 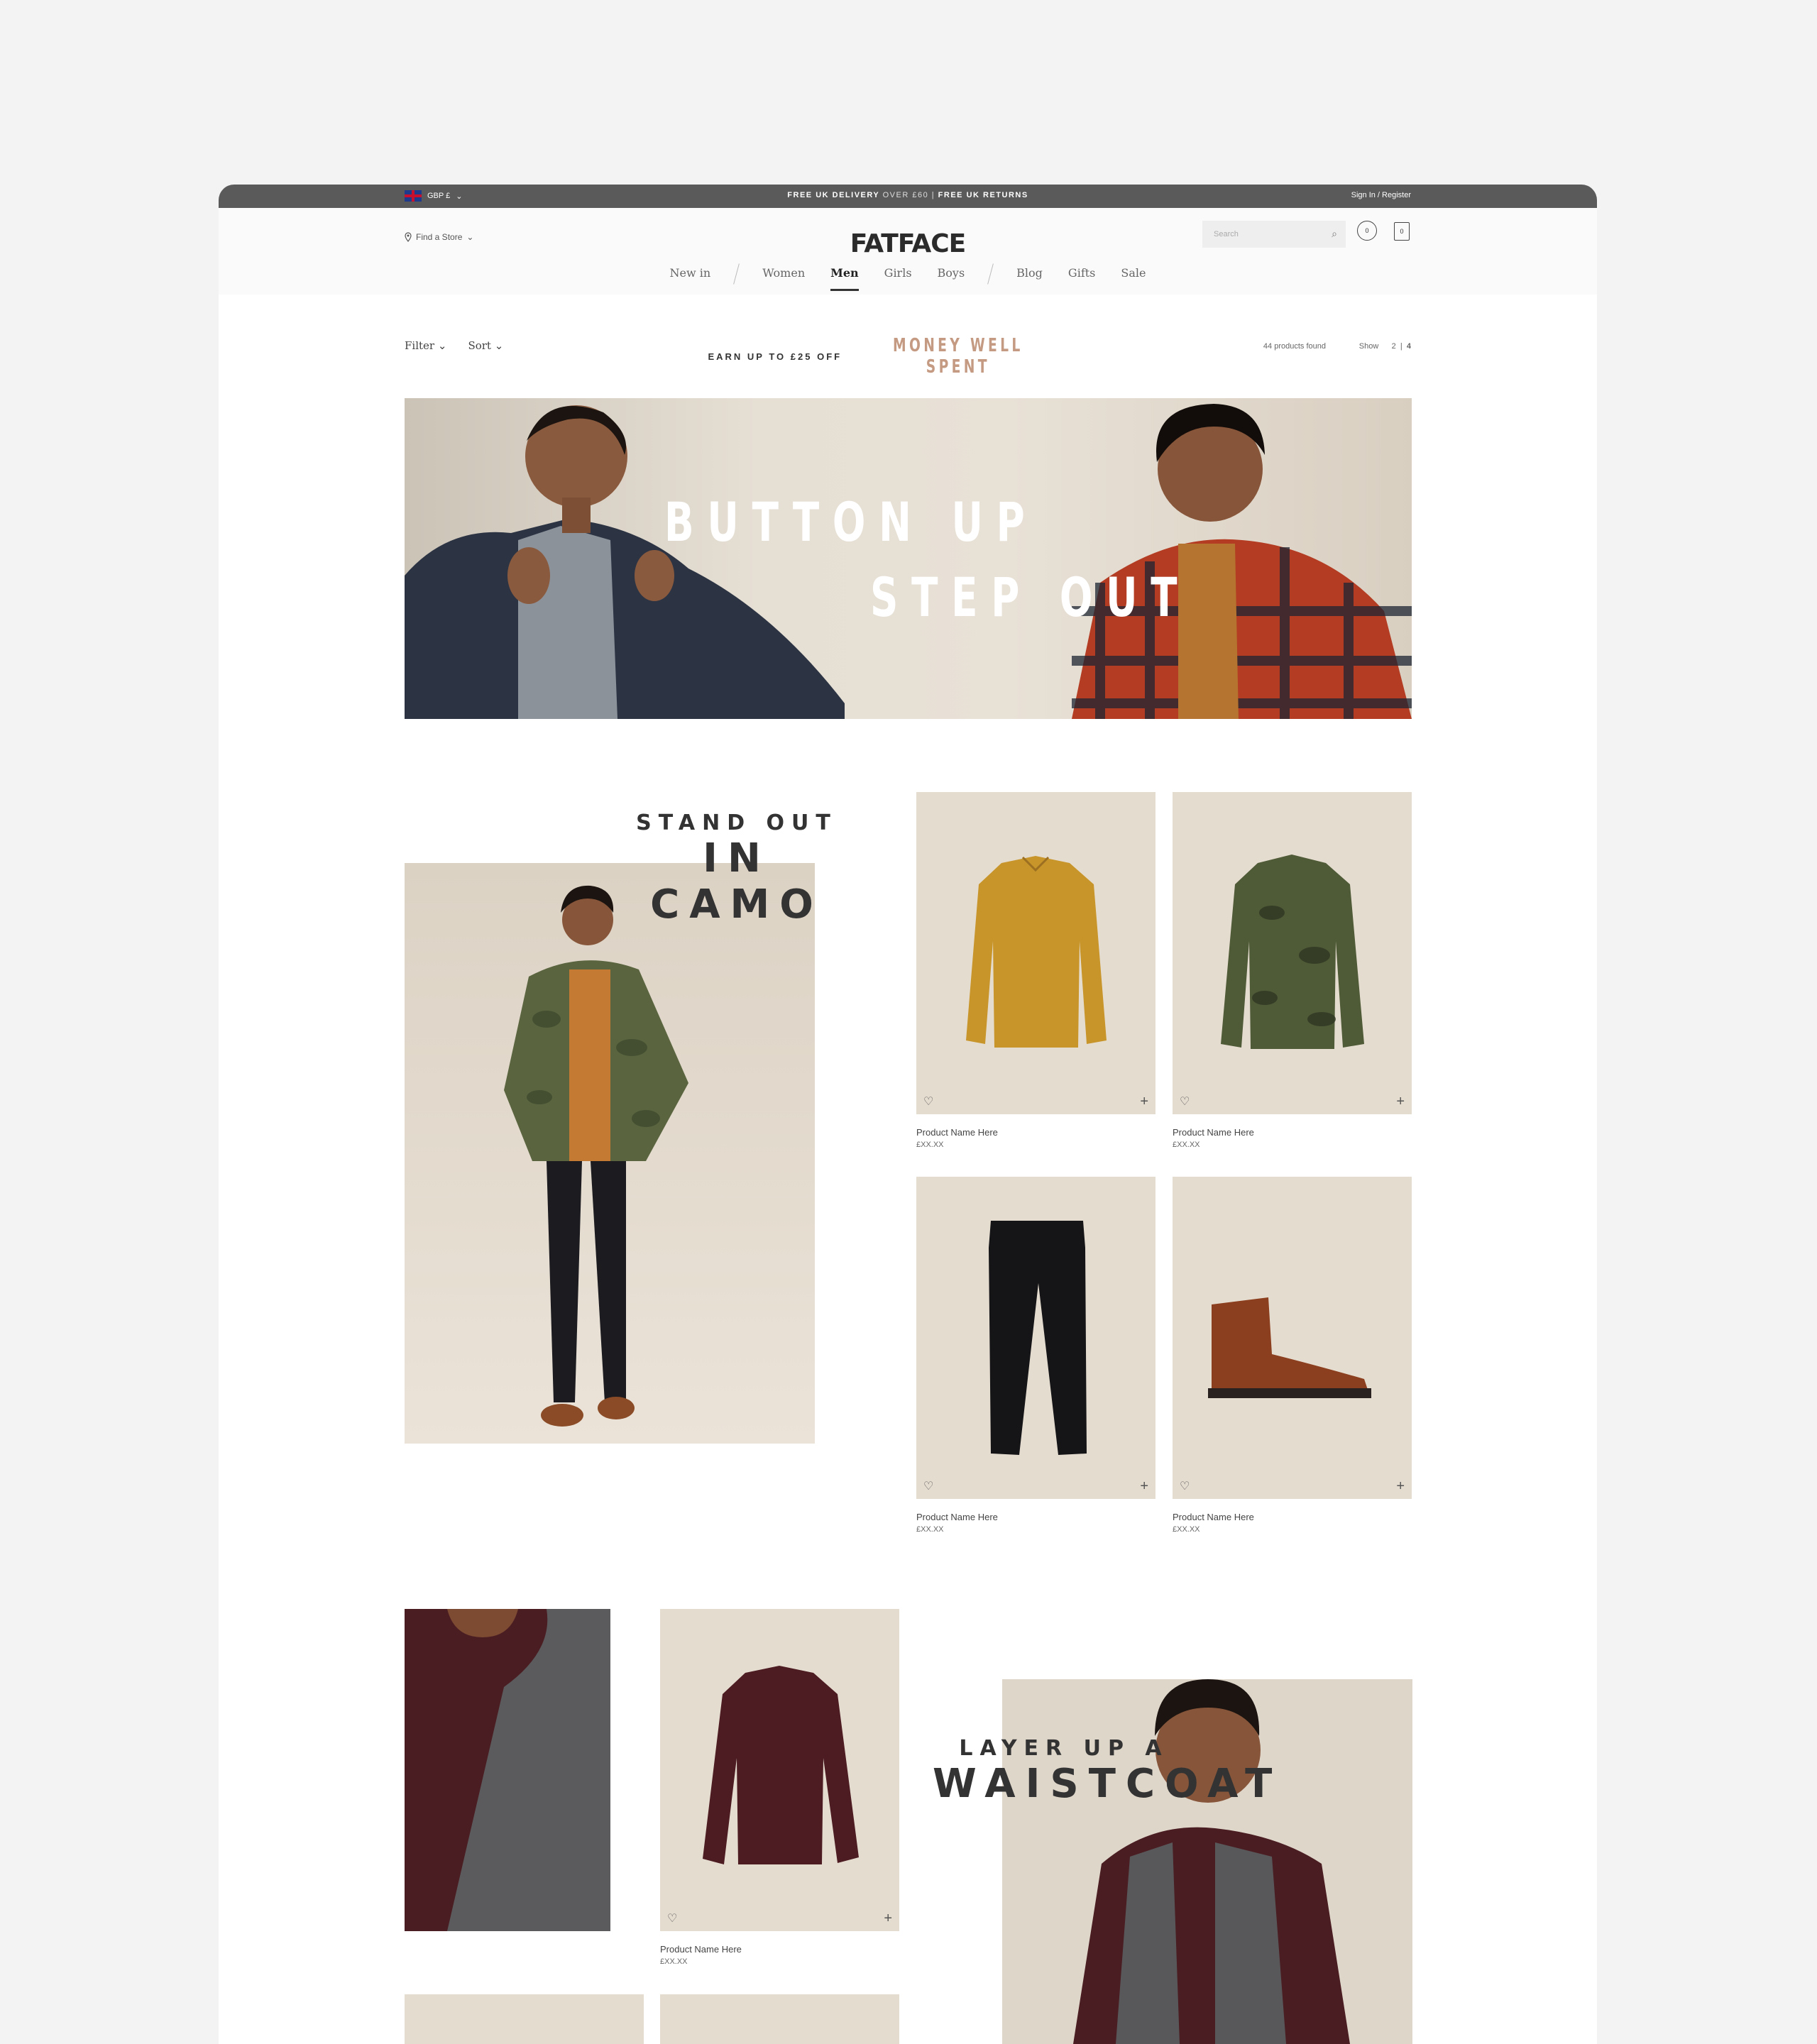 What do you see at coordinates (775, 356) in the screenshot?
I see `promo-earn: EARN UP TO £25 OFF` at bounding box center [775, 356].